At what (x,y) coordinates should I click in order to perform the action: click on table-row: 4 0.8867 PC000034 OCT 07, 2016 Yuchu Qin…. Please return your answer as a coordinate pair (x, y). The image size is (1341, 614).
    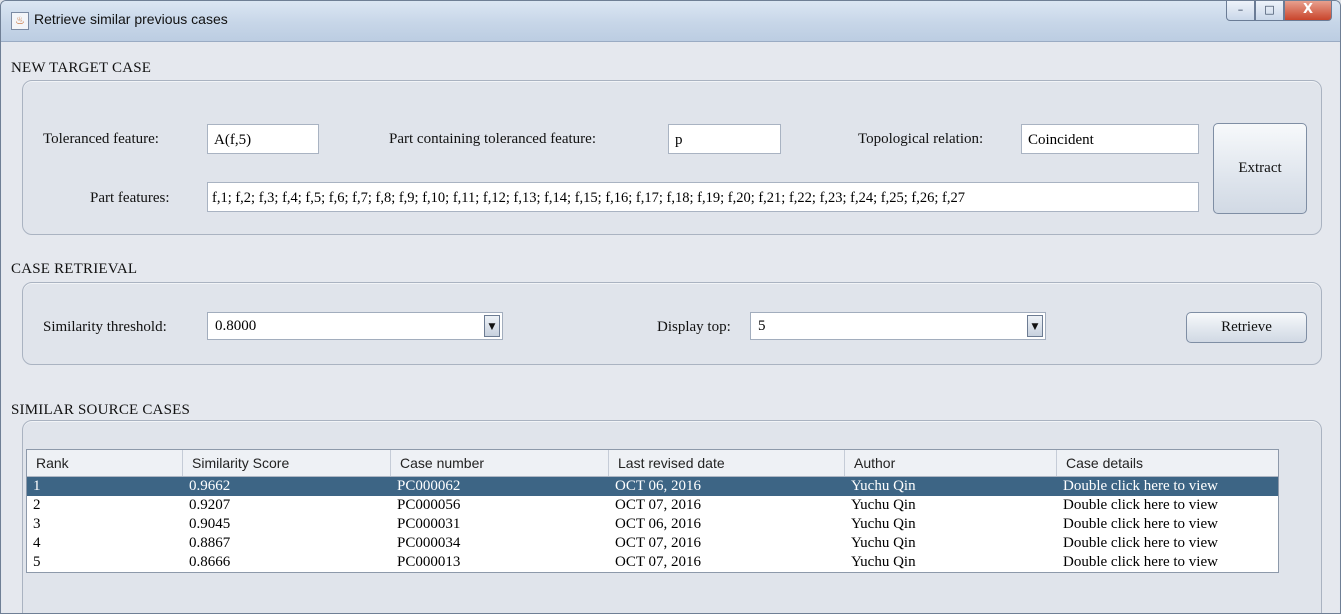
    Looking at the image, I should click on (652, 543).